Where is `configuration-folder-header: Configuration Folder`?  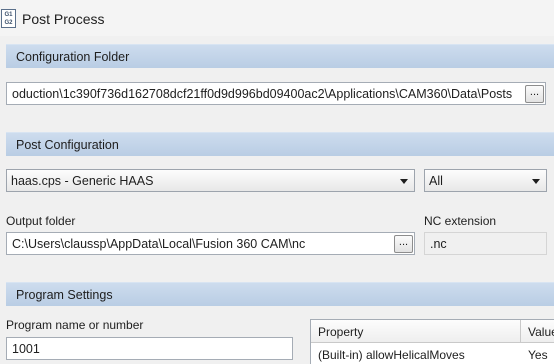
configuration-folder-header: Configuration Folder is located at coordinates (280, 56).